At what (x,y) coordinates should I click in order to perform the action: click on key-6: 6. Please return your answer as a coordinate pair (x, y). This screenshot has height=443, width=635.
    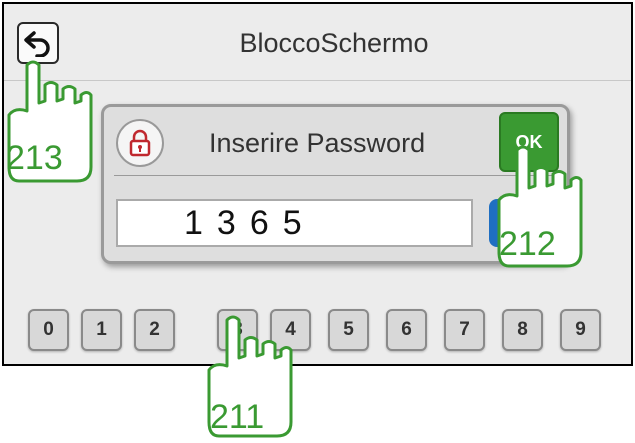
    Looking at the image, I should click on (406, 330).